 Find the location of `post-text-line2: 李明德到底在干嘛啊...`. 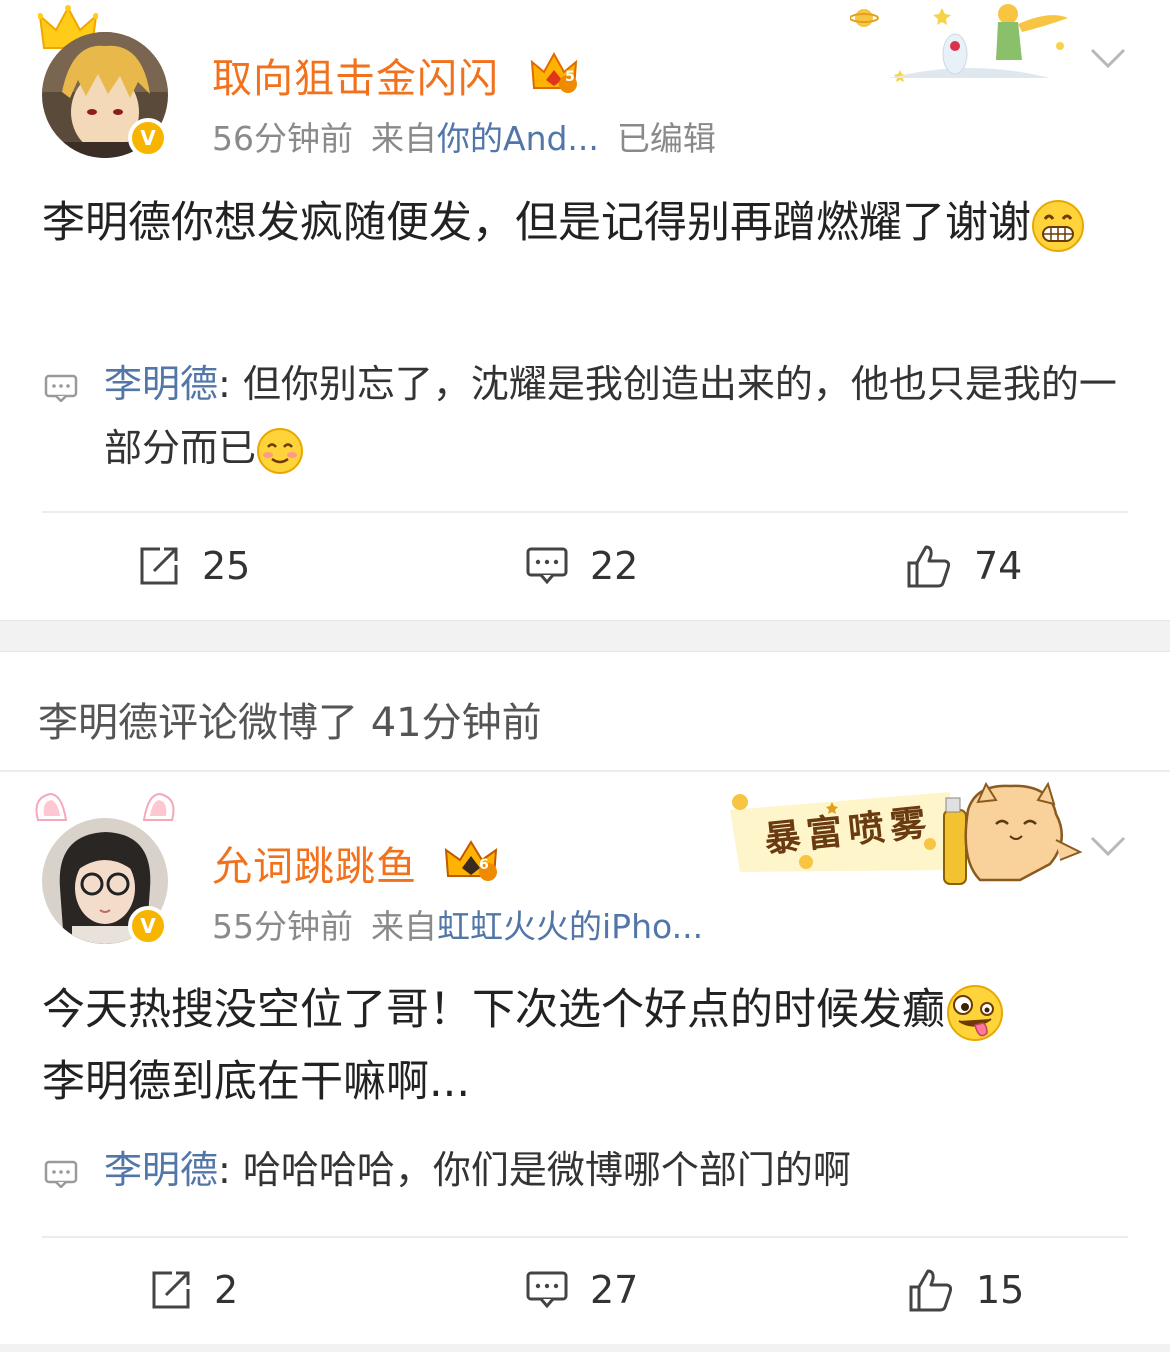

post-text-line2: 李明德到底在干嘛啊... is located at coordinates (256, 1082).